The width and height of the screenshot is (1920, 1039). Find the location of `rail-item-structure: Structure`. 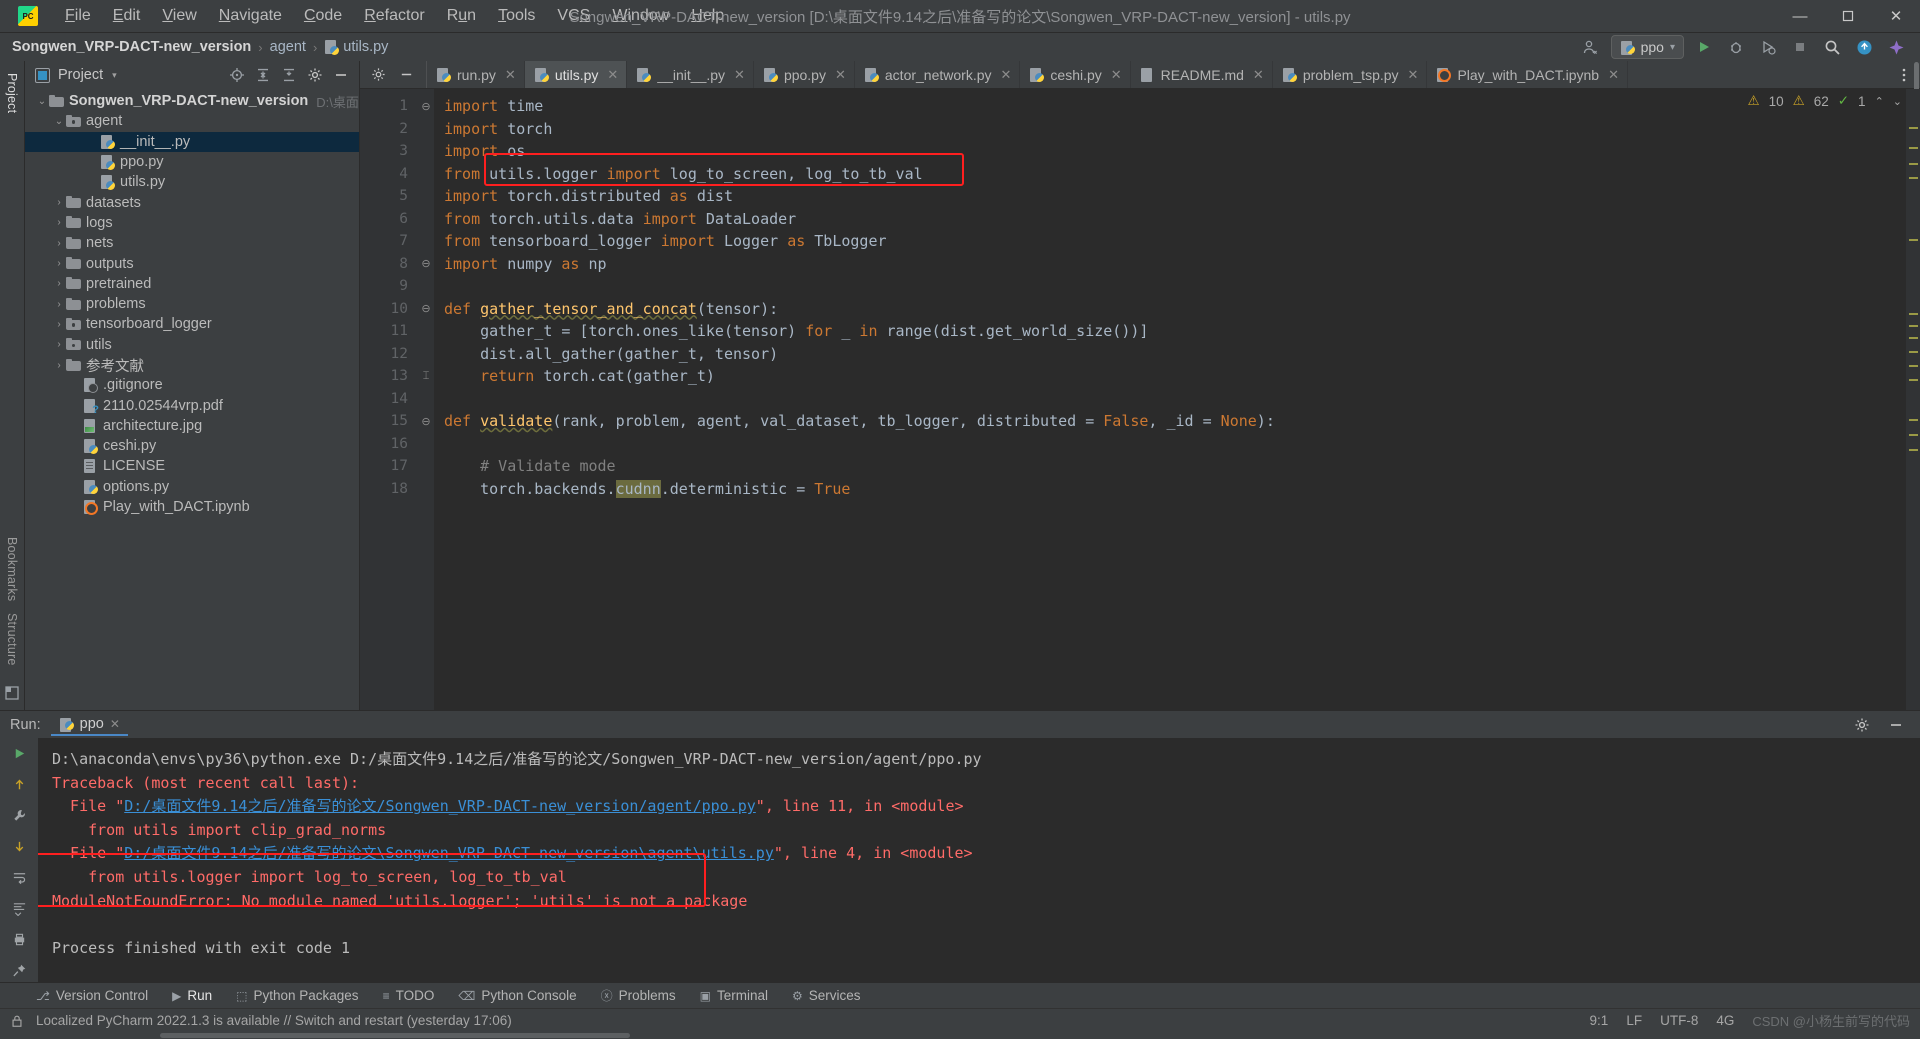

rail-item-structure: Structure is located at coordinates (12, 639).